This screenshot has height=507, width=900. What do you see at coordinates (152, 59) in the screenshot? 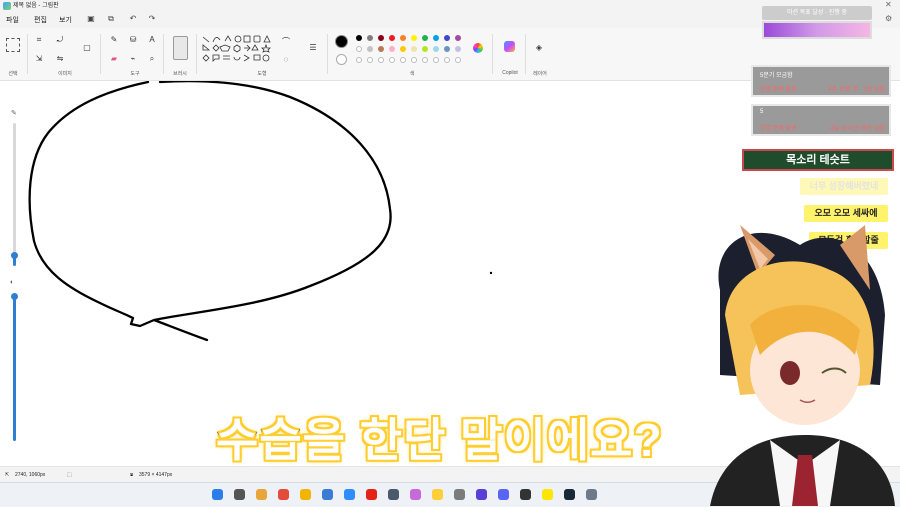
I see `zoom-icon: ⌕` at bounding box center [152, 59].